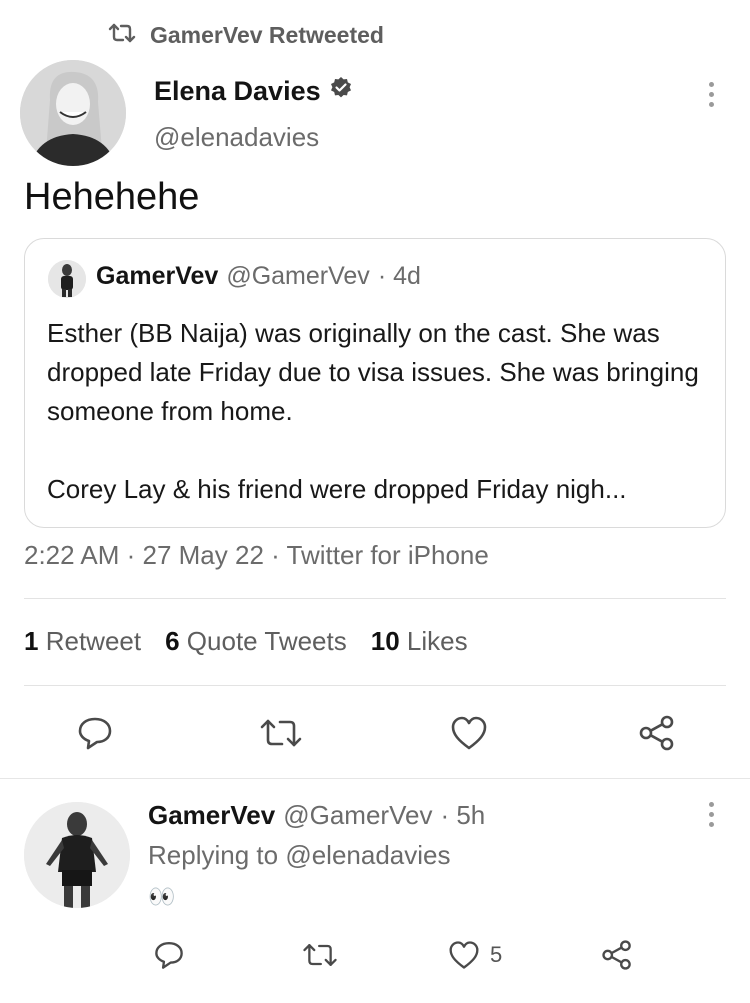 The height and width of the screenshot is (1003, 750). What do you see at coordinates (211, 815) in the screenshot?
I see `reply-author-name: GamerVev` at bounding box center [211, 815].